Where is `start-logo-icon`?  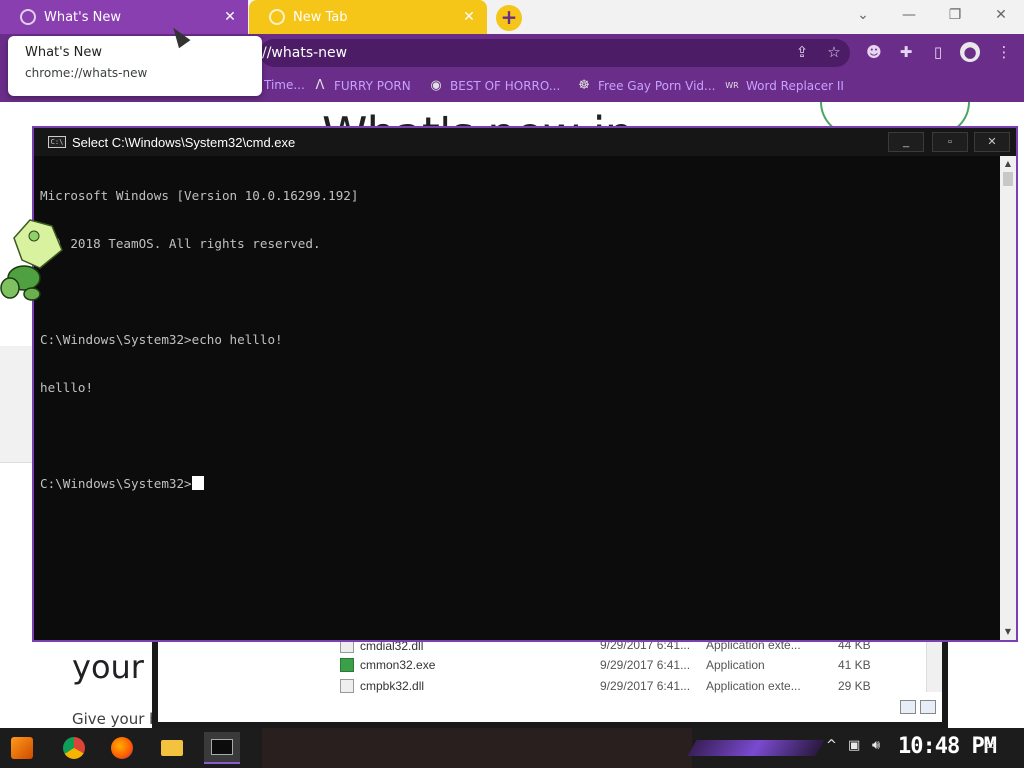 start-logo-icon is located at coordinates (22, 748).